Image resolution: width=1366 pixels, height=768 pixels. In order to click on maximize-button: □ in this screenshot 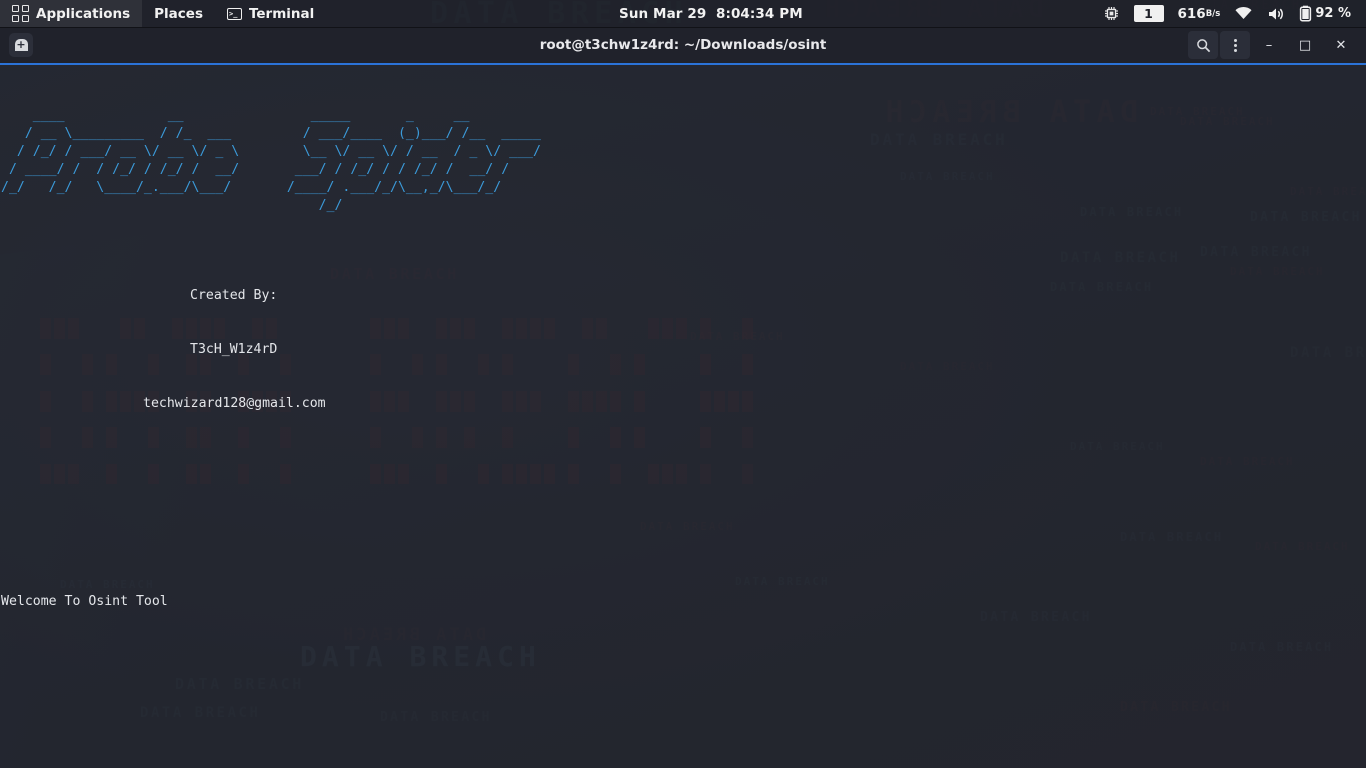, I will do `click(1305, 45)`.